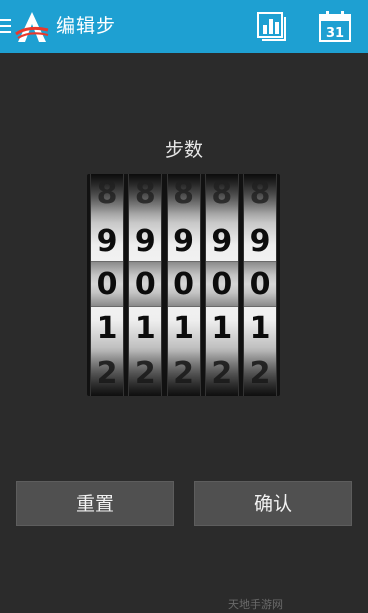  I want to click on app-logo, so click(32, 27).